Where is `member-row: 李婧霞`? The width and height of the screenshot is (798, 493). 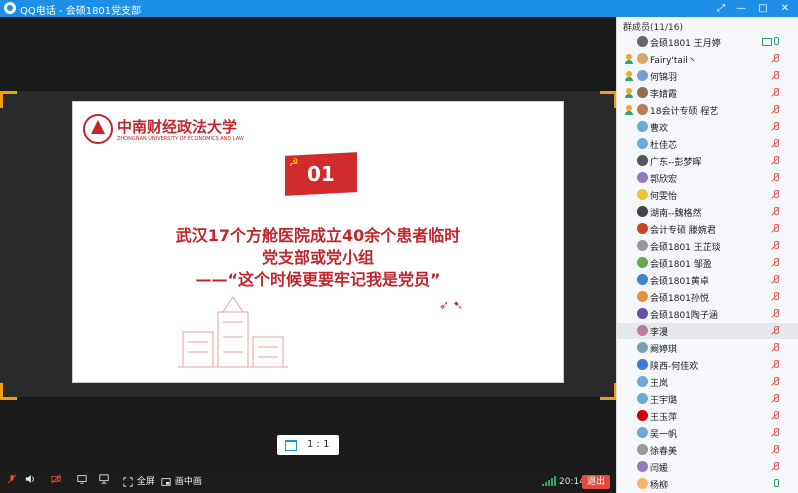 member-row: 李婧霞 is located at coordinates (707, 93).